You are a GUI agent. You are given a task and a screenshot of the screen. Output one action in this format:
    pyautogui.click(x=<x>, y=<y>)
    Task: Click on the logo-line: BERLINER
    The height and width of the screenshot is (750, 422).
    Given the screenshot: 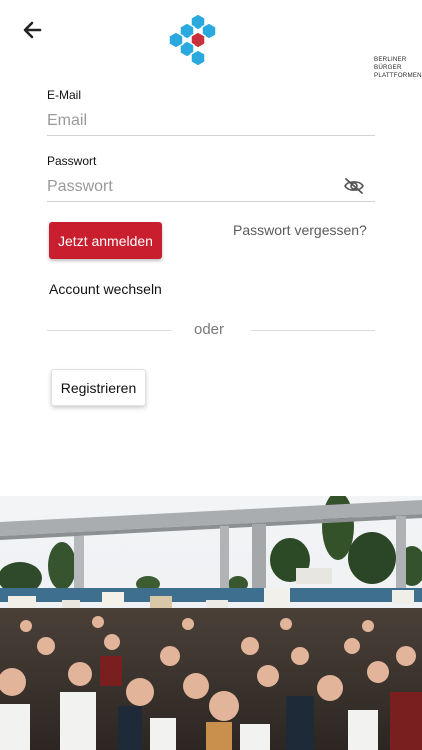 What is the action you would take?
    pyautogui.click(x=390, y=59)
    